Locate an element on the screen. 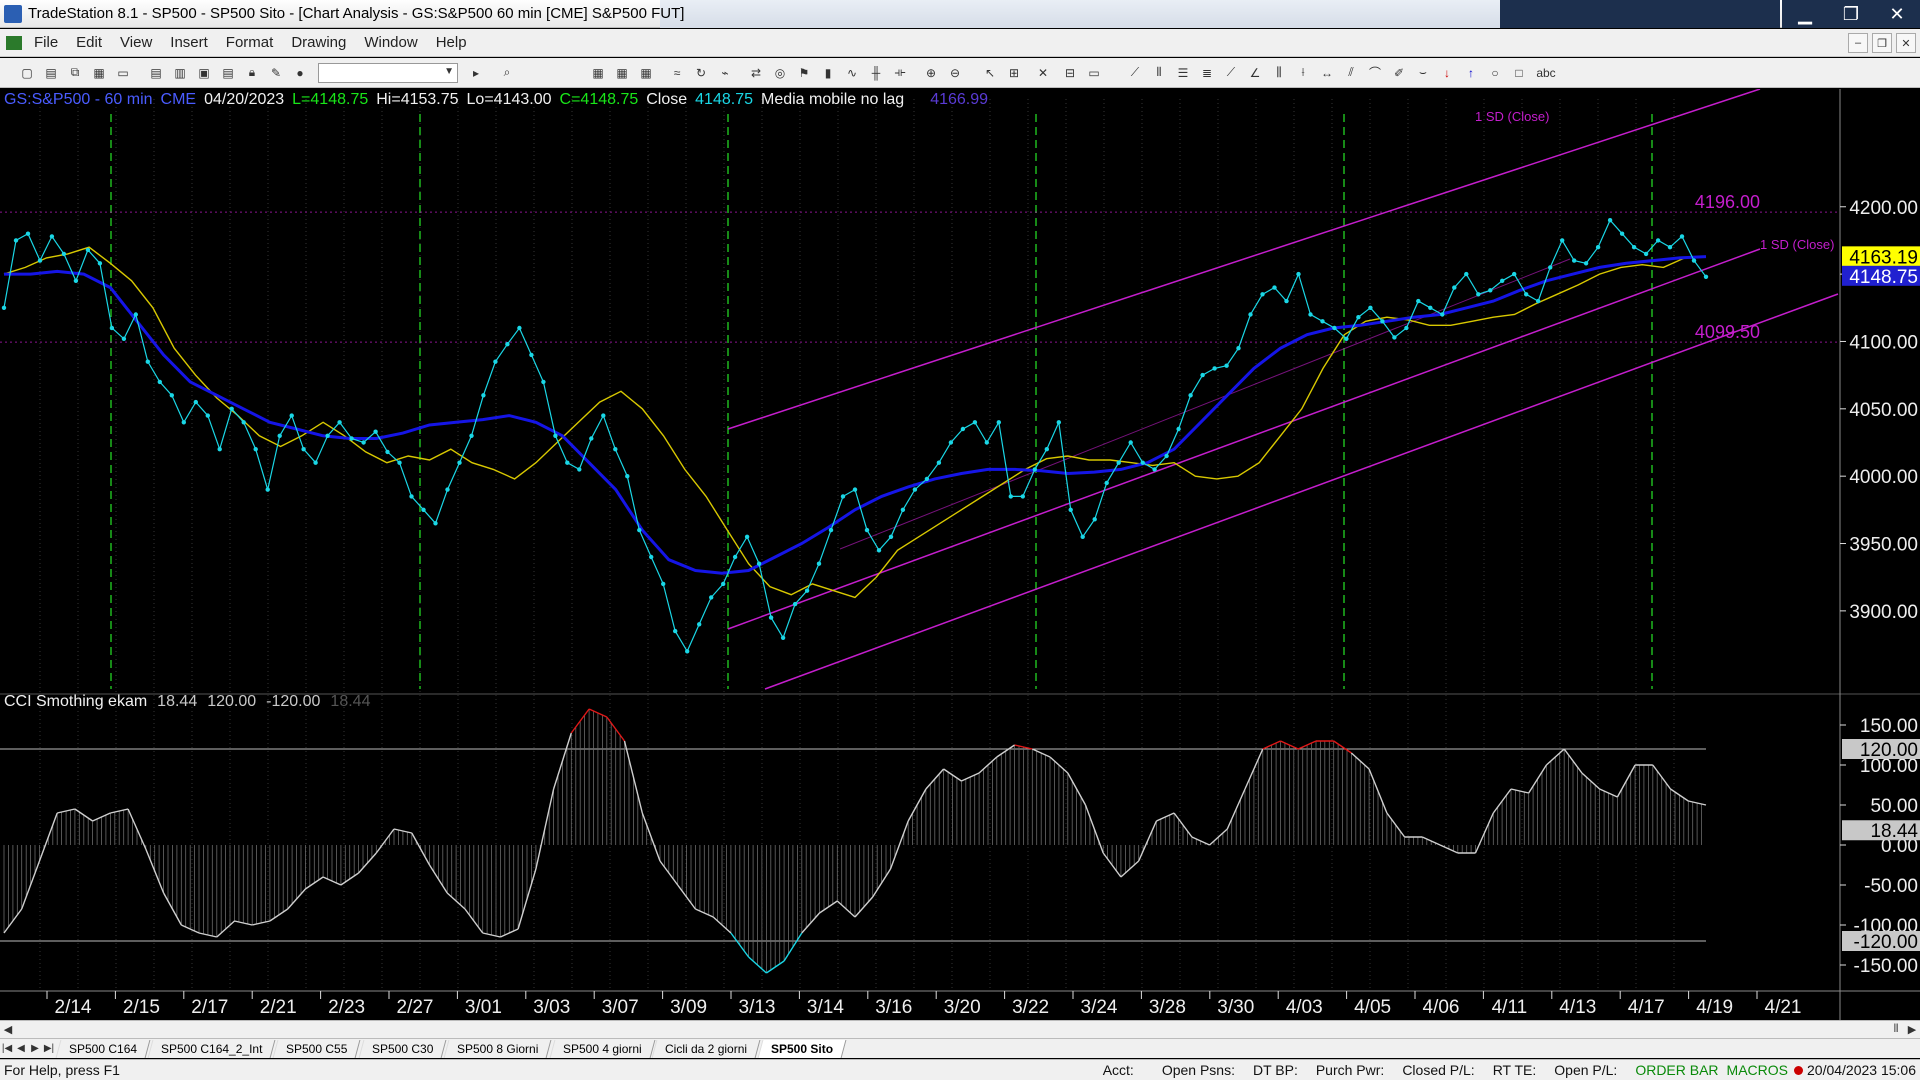  compare-icon: ╫ is located at coordinates (876, 73).